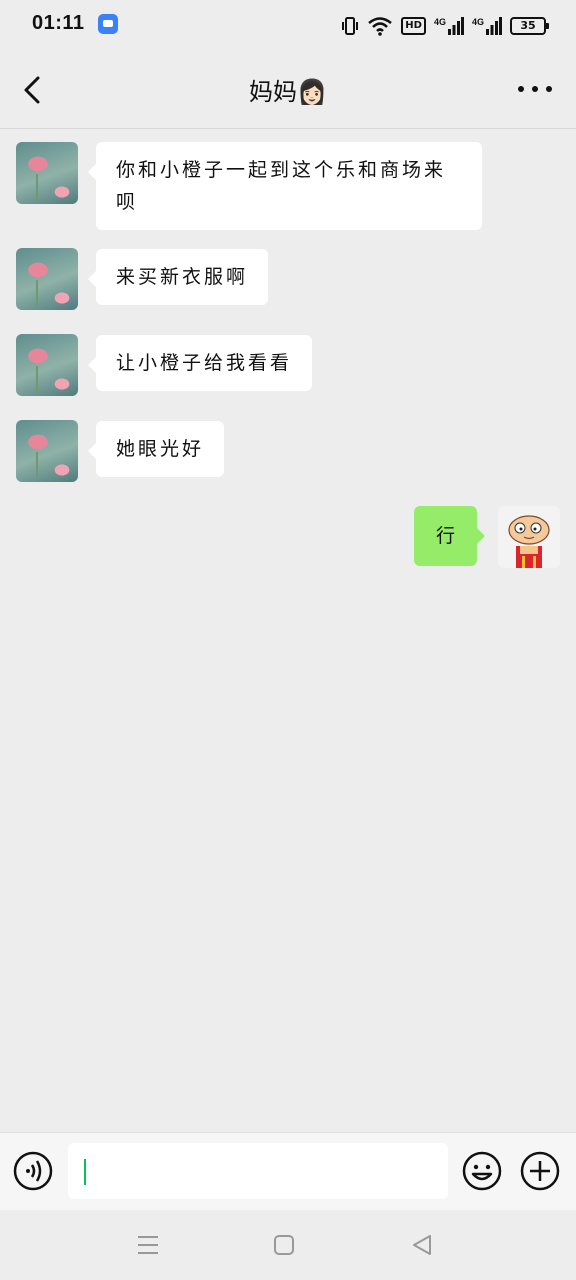  Describe the element at coordinates (482, 1171) in the screenshot. I see `emoji-icon` at that location.